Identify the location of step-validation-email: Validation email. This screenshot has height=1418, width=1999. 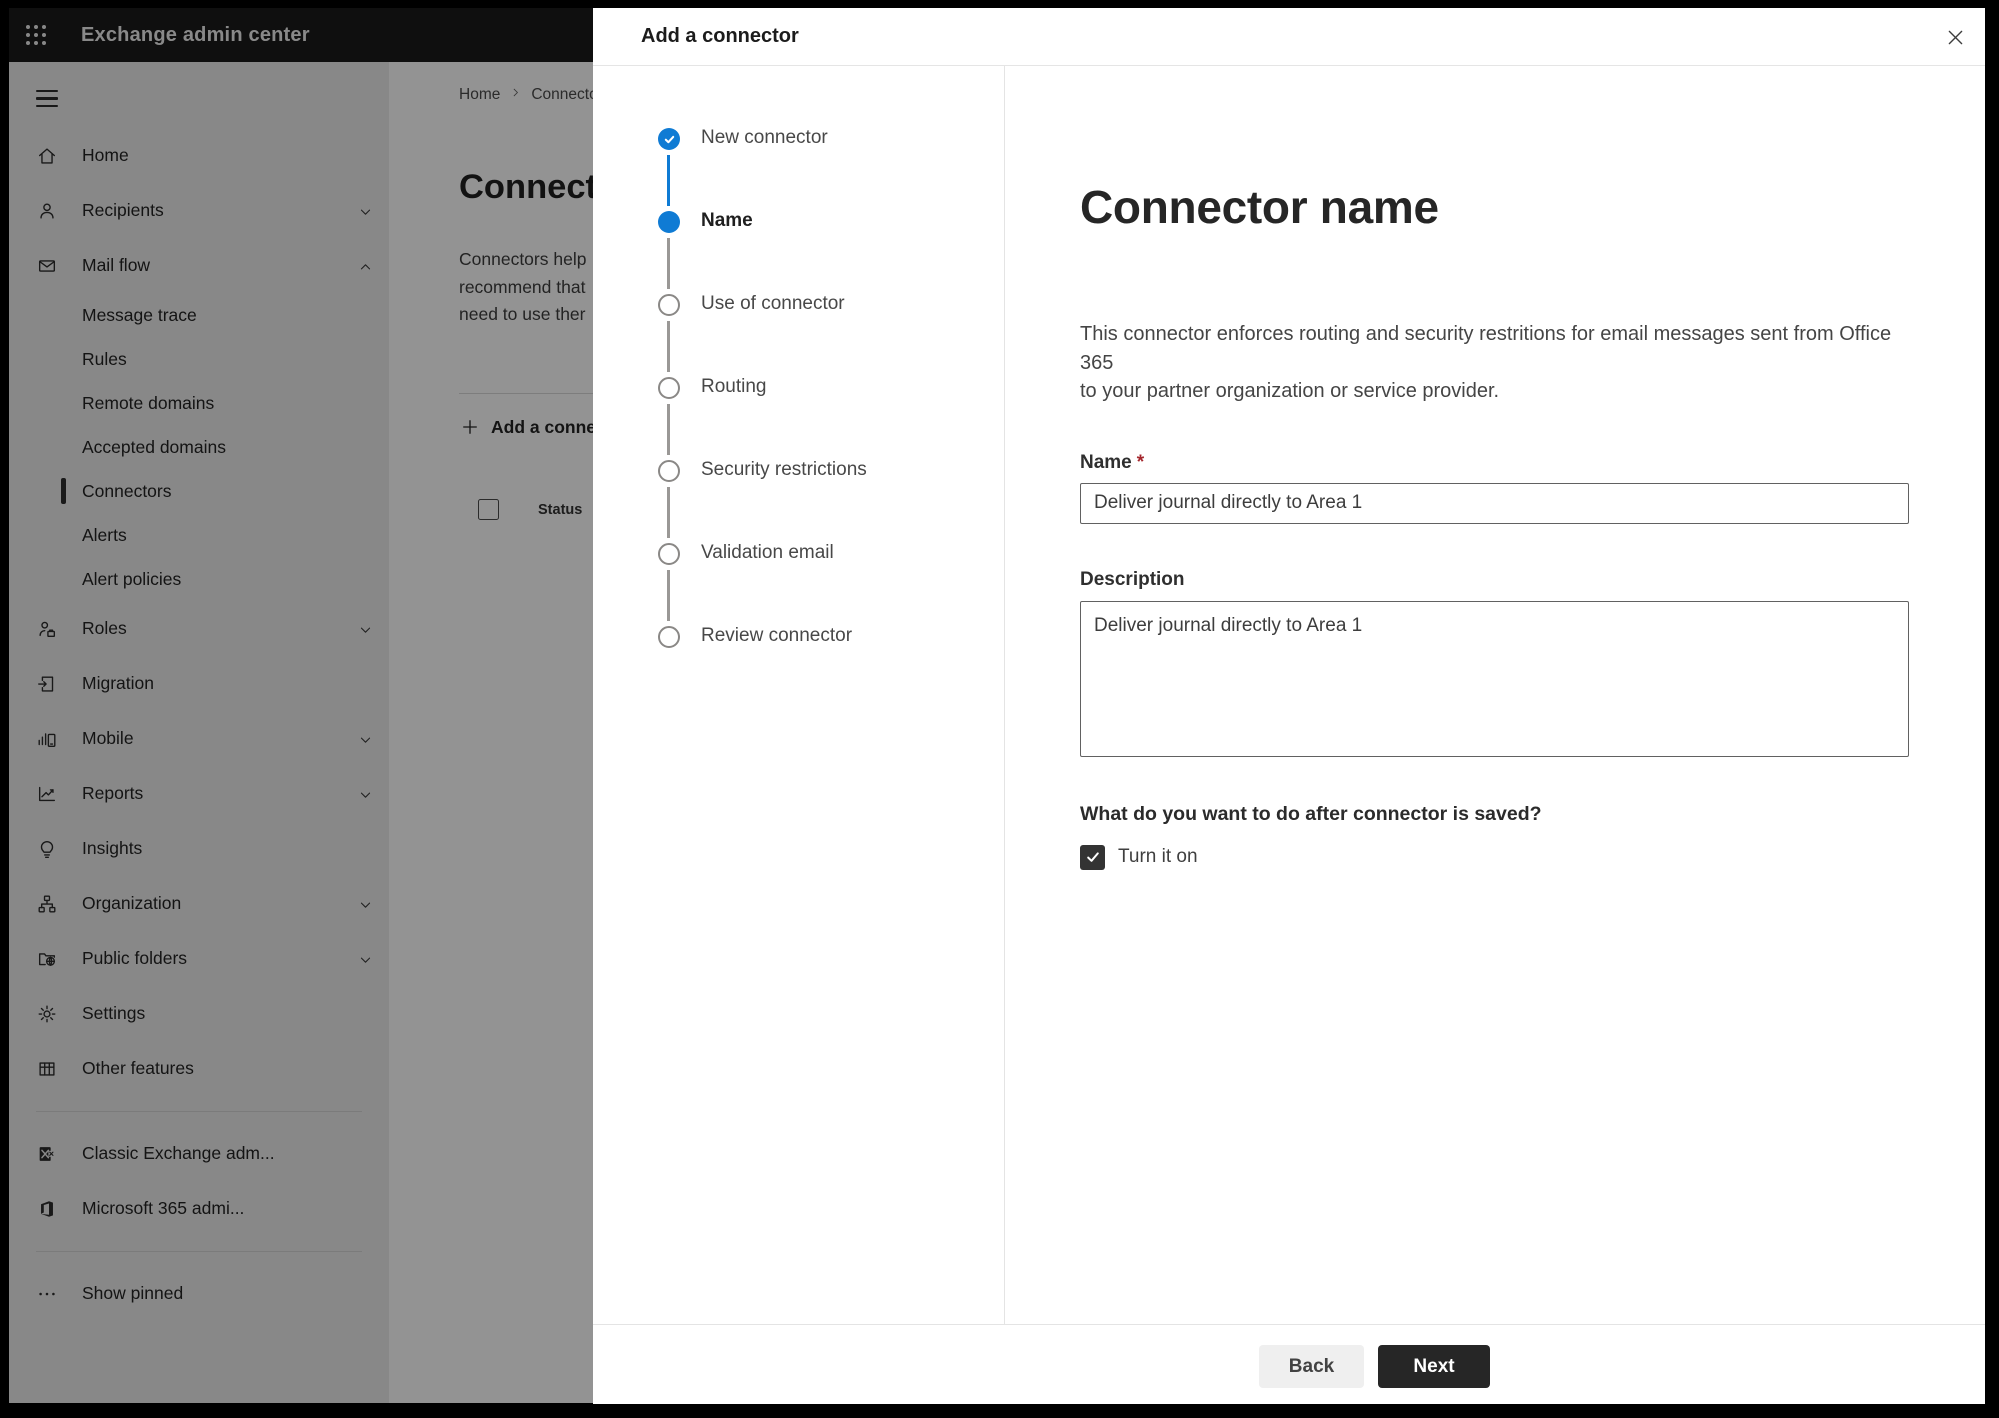
(767, 553).